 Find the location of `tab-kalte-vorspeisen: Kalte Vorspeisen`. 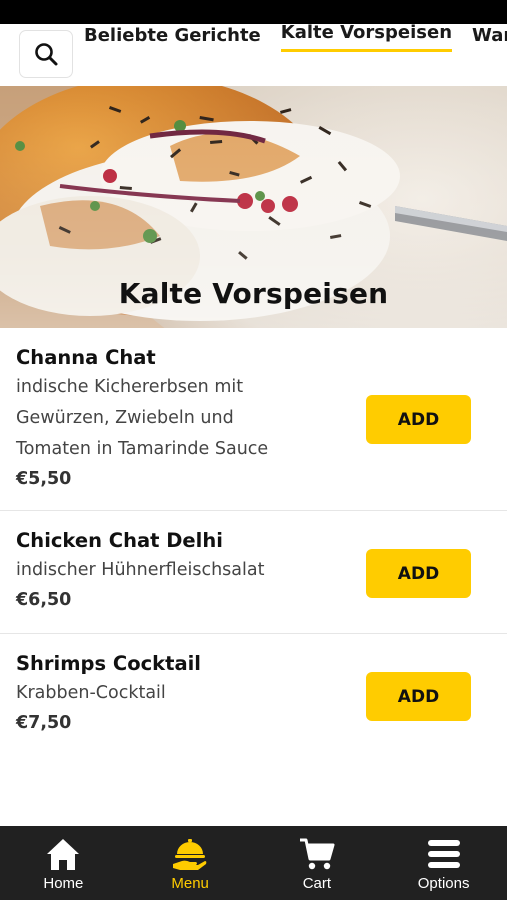

tab-kalte-vorspeisen: Kalte Vorspeisen is located at coordinates (366, 38).